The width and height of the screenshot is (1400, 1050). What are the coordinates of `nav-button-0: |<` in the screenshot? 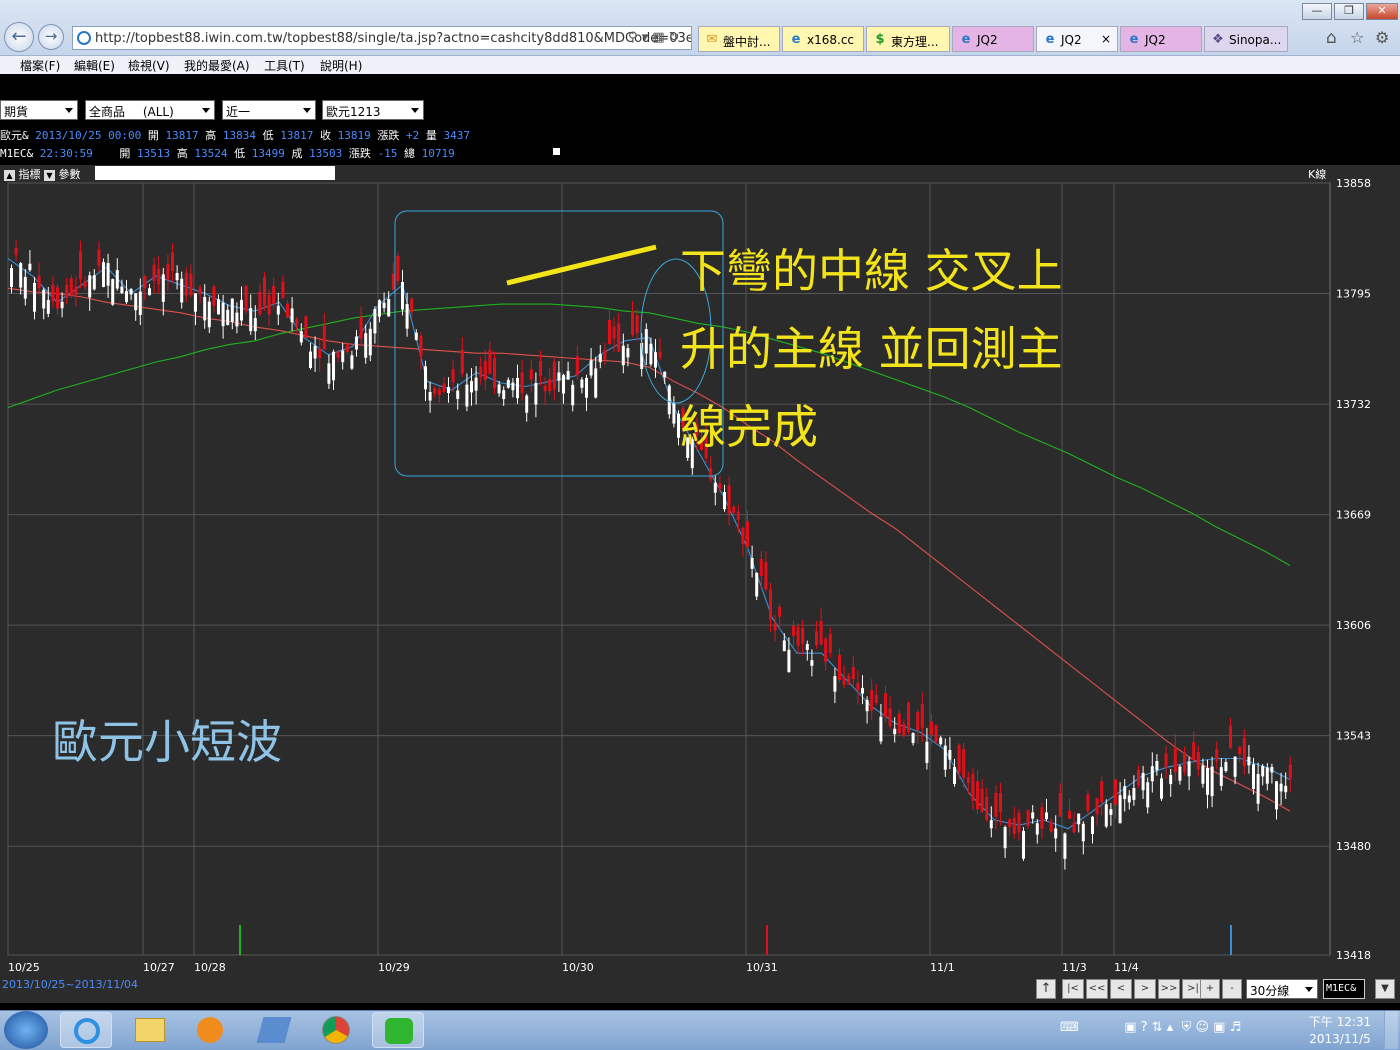 It's located at (1073, 989).